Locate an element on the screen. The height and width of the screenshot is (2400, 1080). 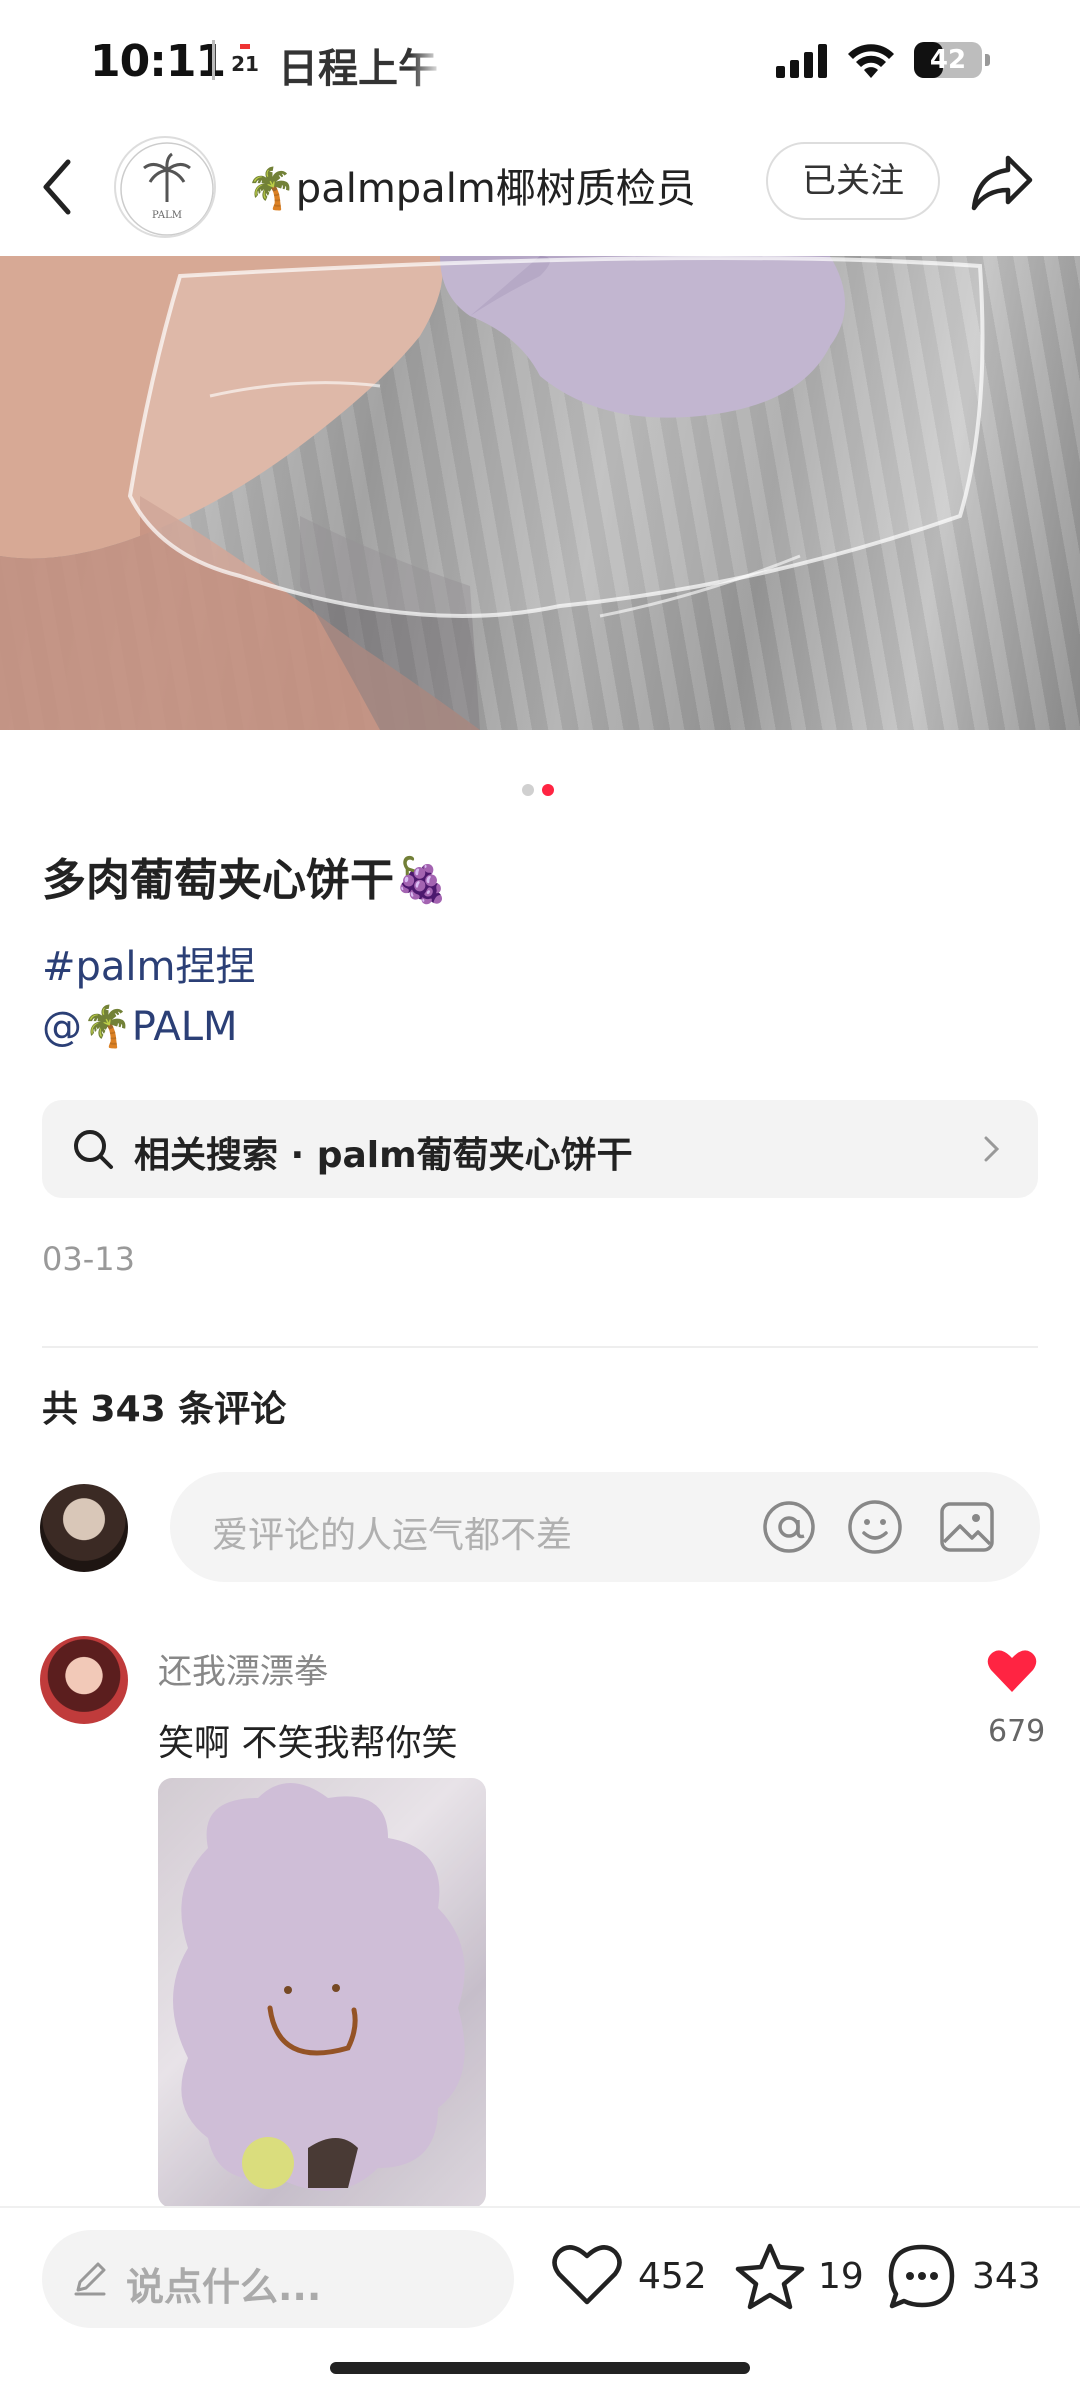
comment-like-heart-icon is located at coordinates (1012, 1671).